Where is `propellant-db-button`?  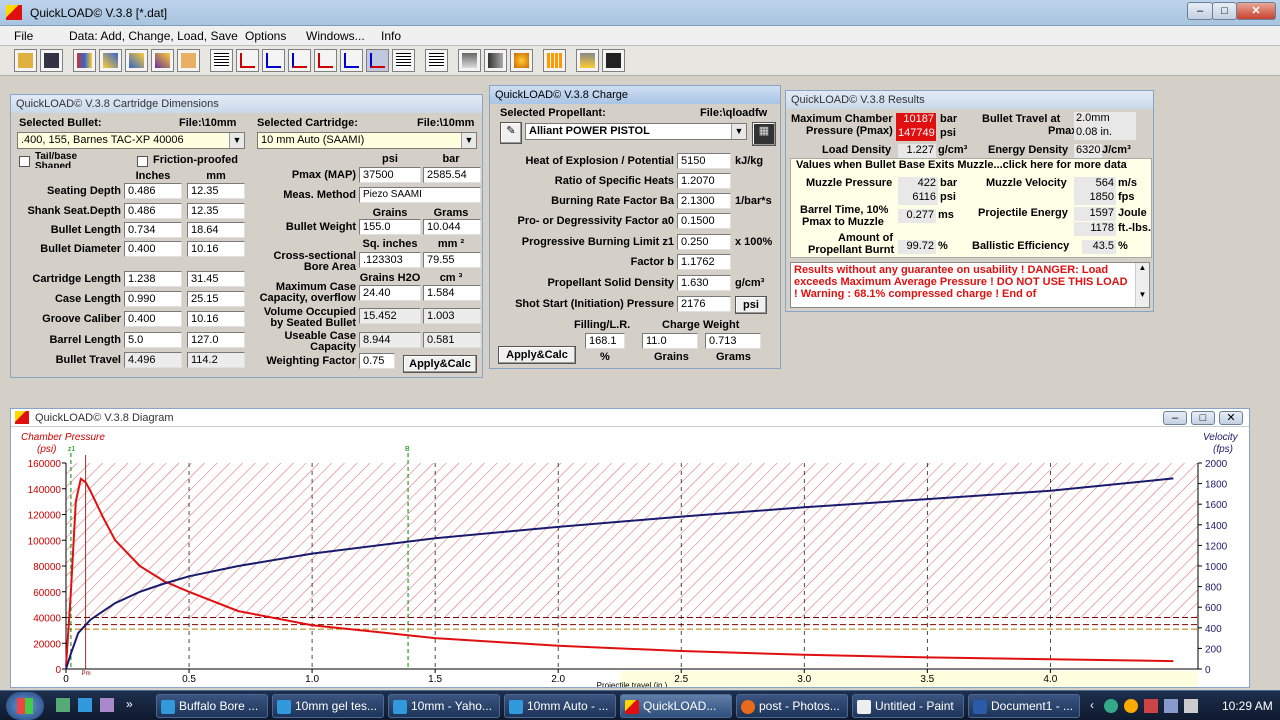
propellant-db-button is located at coordinates (136, 60).